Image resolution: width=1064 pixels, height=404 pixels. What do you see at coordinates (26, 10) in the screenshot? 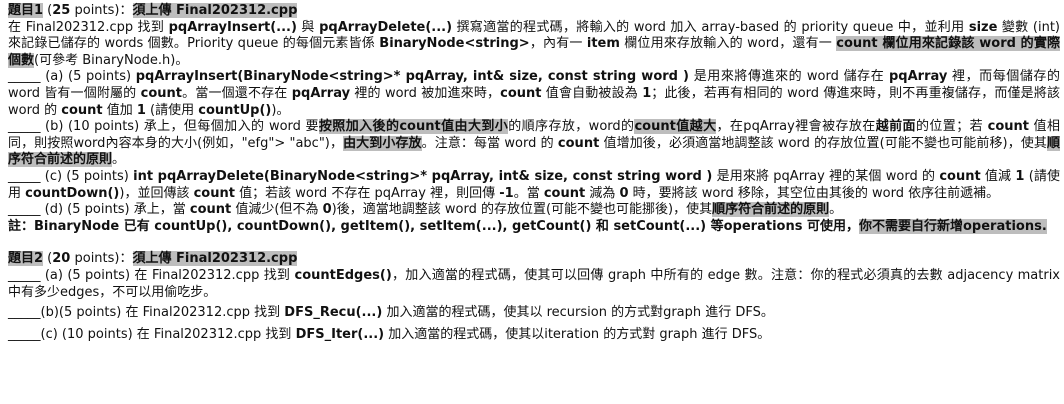
I see `q1-heading: 題目1` at bounding box center [26, 10].